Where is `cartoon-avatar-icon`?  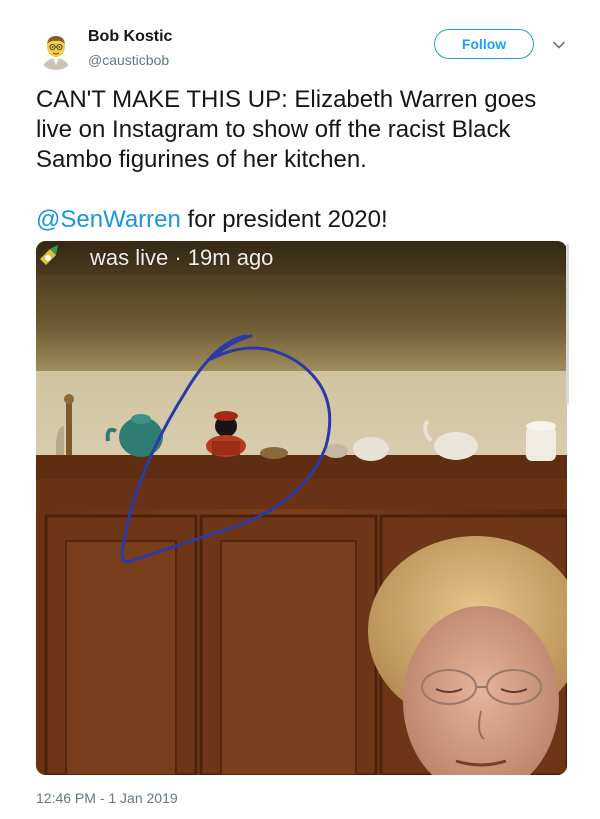
cartoon-avatar-icon is located at coordinates (56, 50).